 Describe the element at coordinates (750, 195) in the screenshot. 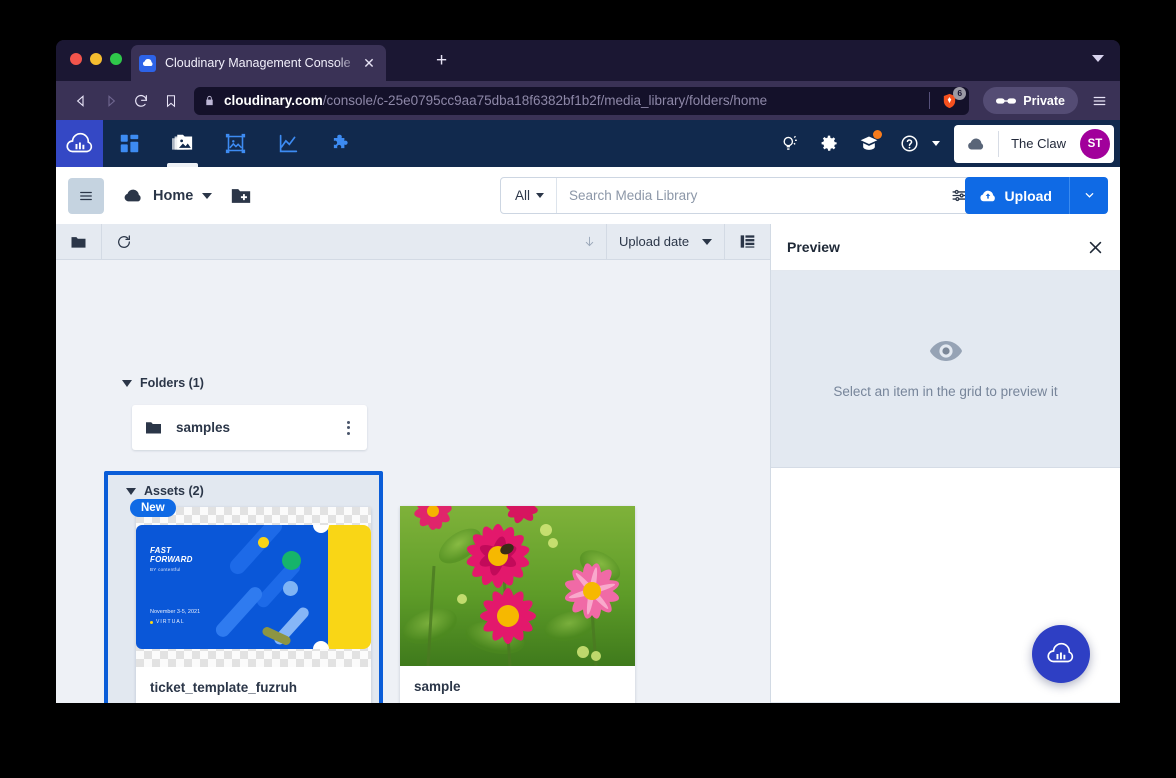

I see `search-input` at that location.